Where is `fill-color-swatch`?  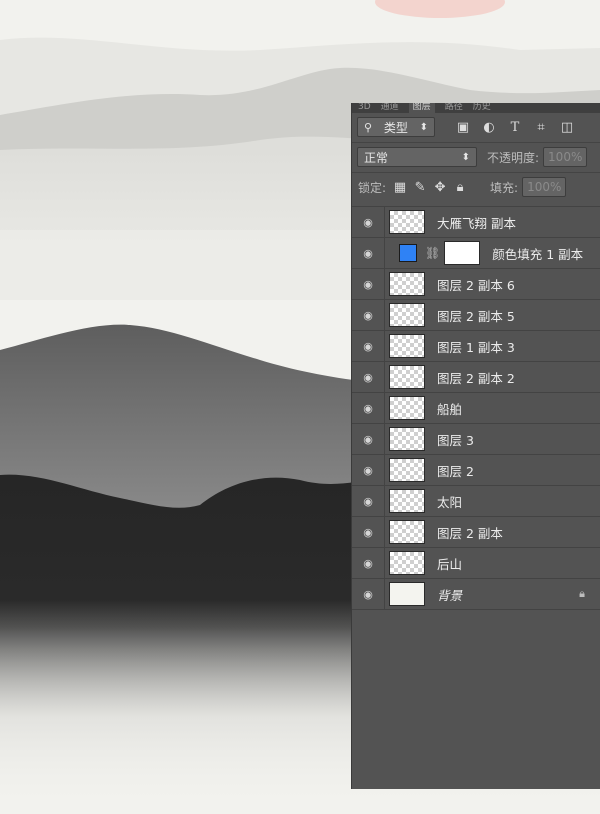
fill-color-swatch is located at coordinates (408, 253).